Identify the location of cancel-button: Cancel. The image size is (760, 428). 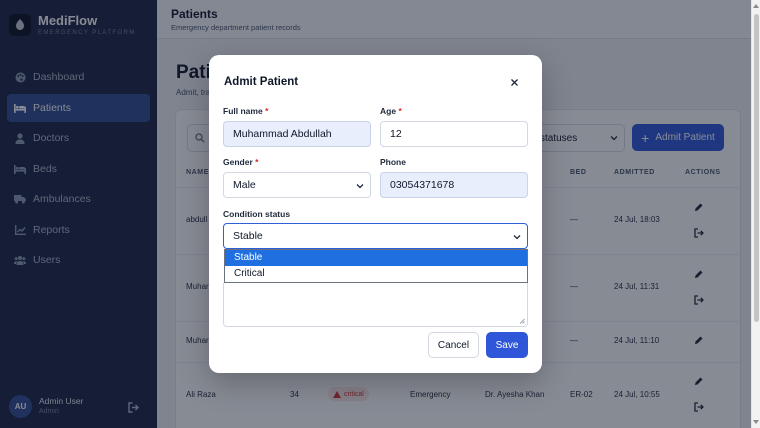
(453, 345).